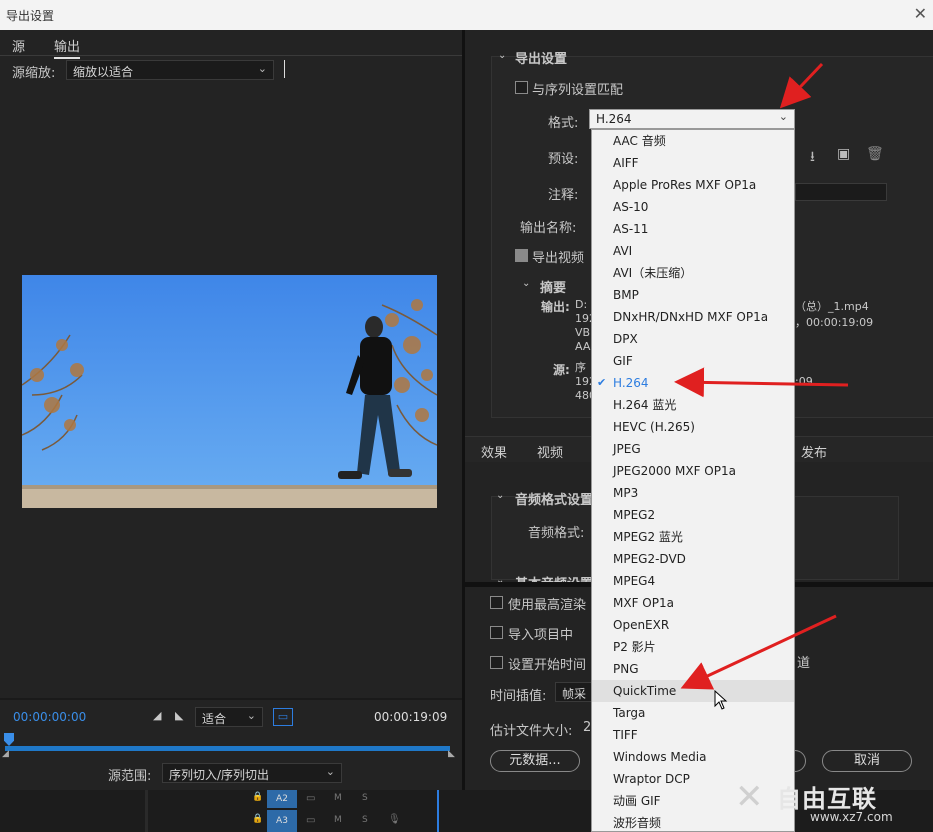 The width and height of the screenshot is (933, 832). What do you see at coordinates (693, 141) in the screenshot?
I see `format-option: AAC 音频` at bounding box center [693, 141].